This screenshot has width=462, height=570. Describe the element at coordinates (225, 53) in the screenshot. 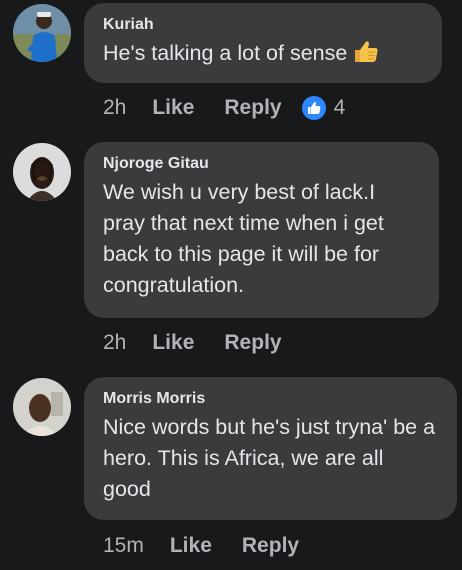

I see `comment-text-content: He's talking a lot of sense` at that location.